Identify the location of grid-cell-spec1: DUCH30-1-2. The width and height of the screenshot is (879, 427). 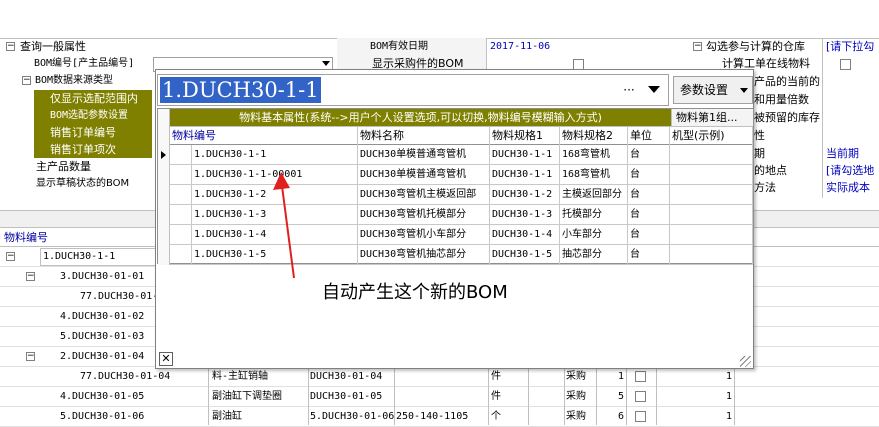
(525, 195).